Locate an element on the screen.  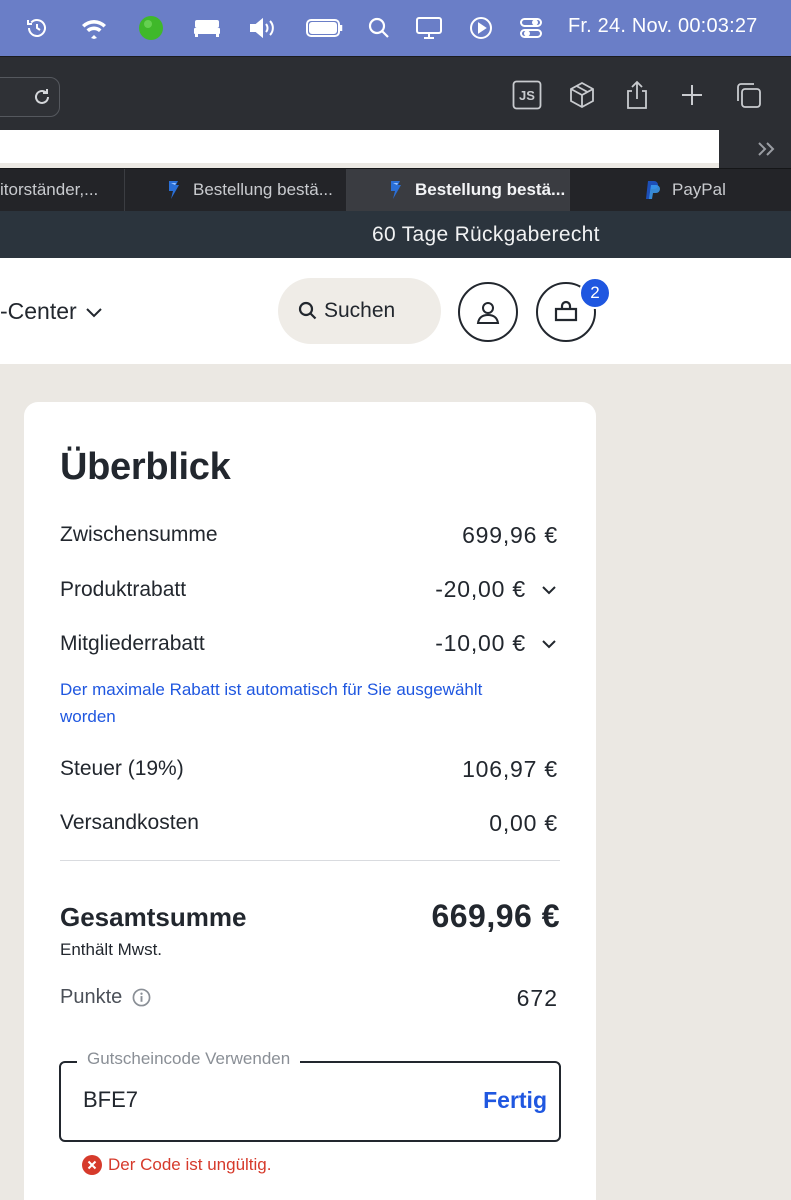
search-button: Suchen is located at coordinates (359, 311).